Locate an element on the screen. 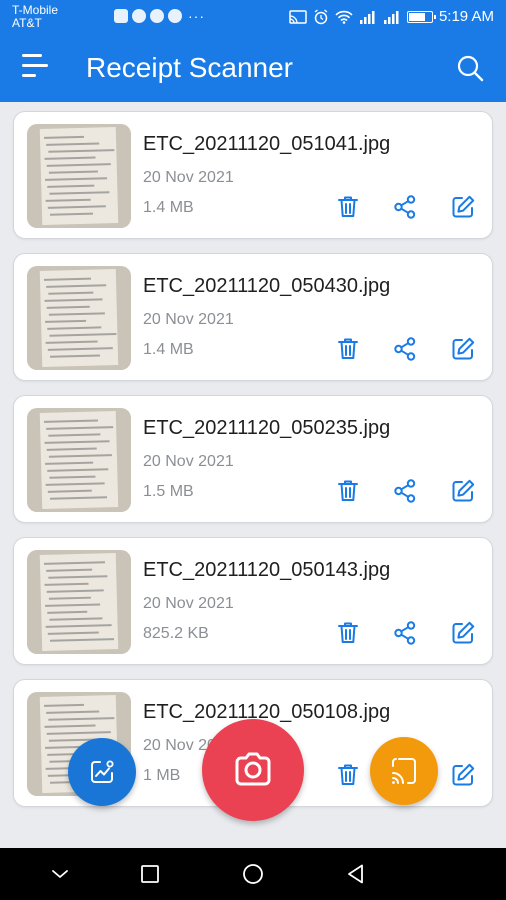 The image size is (506, 900). back-icon is located at coordinates (356, 874).